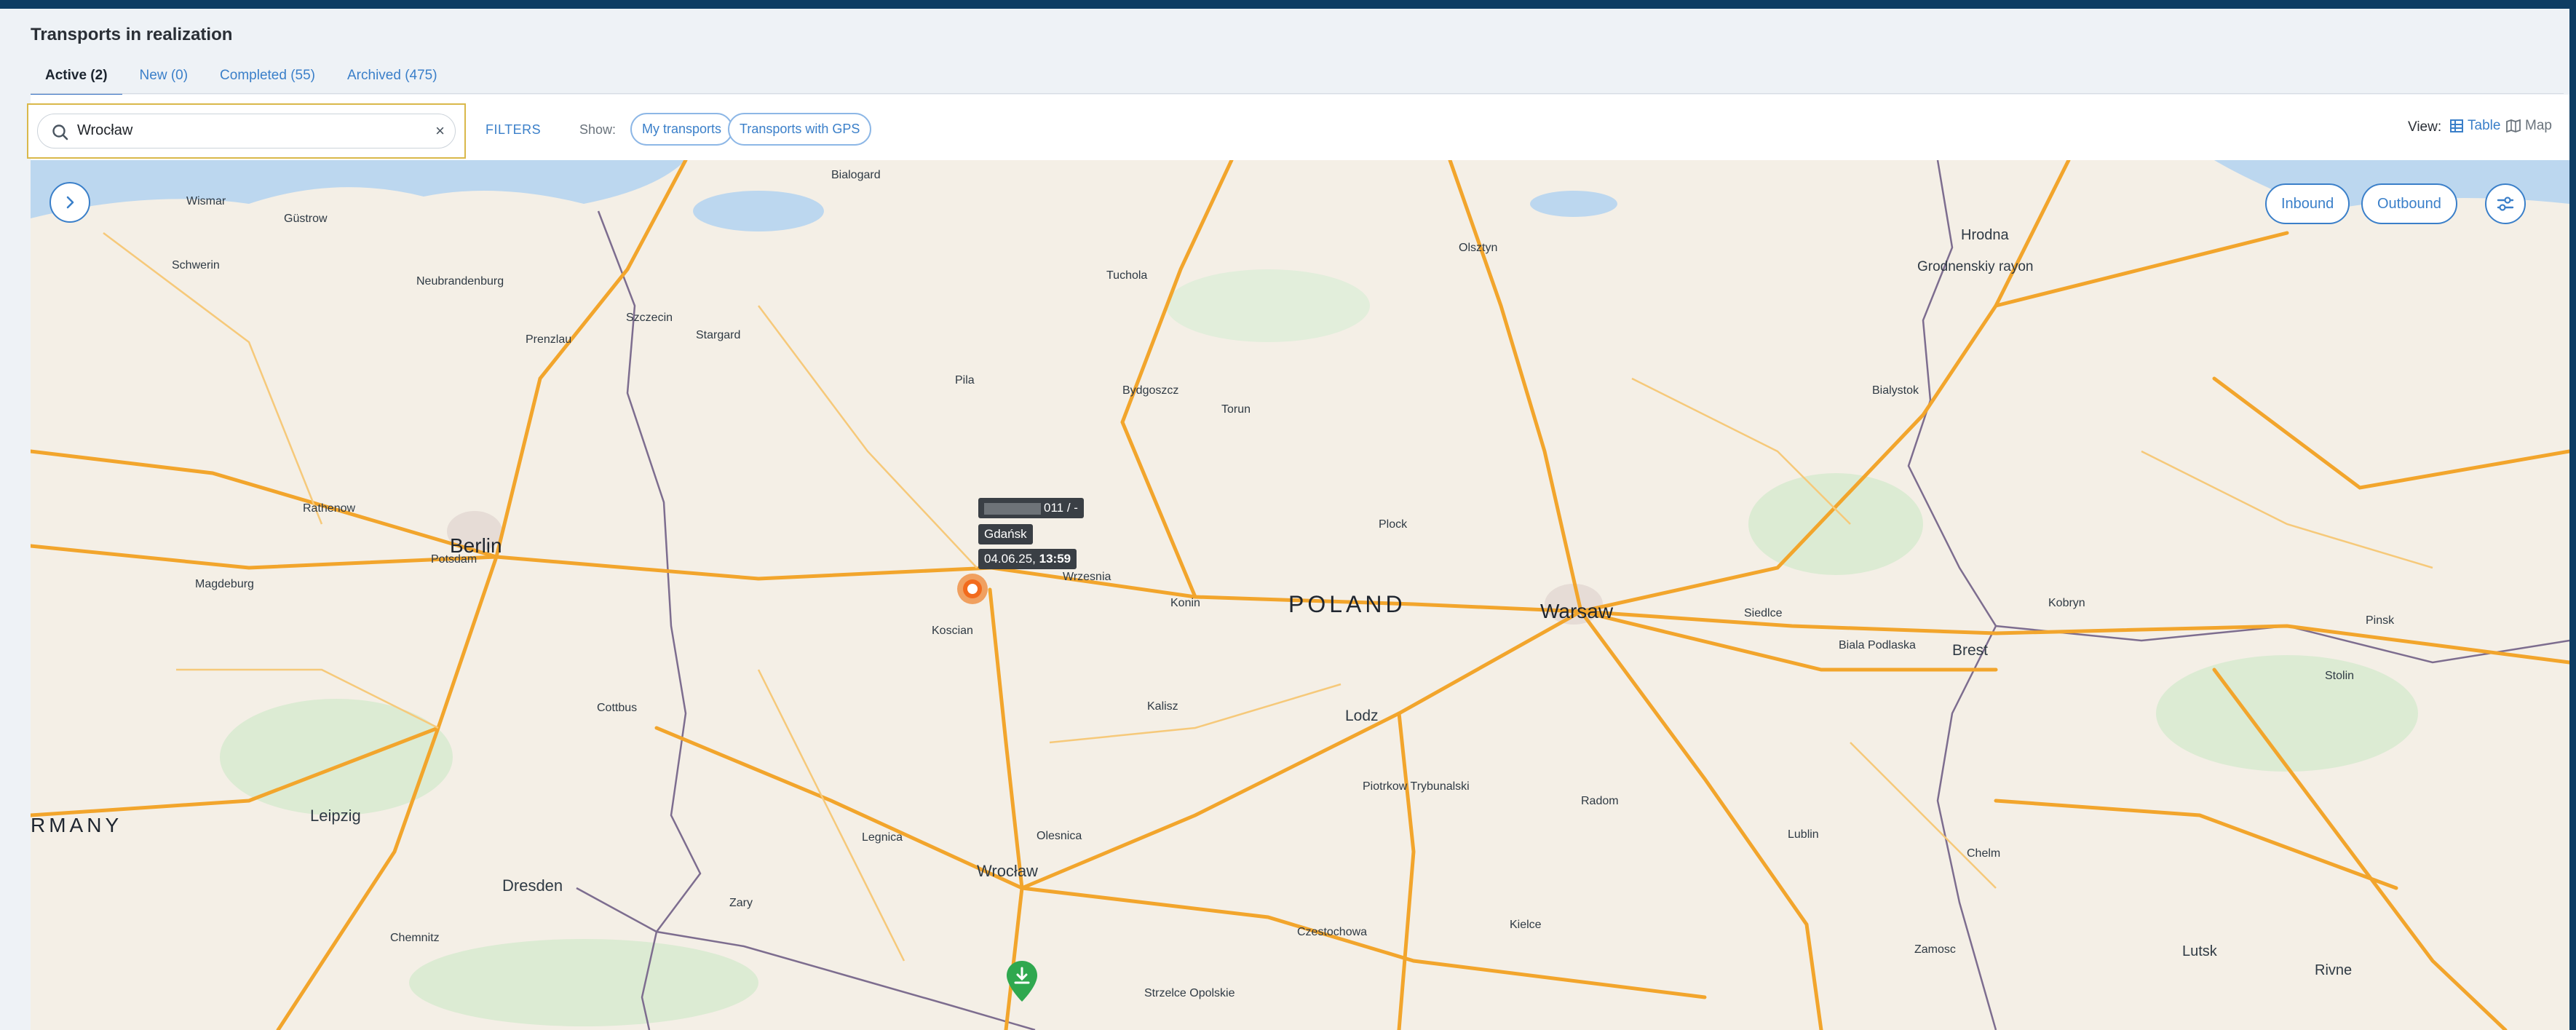 The height and width of the screenshot is (1030, 2576). Describe the element at coordinates (1803, 834) in the screenshot. I see `map-label-lublin: Lublin` at that location.